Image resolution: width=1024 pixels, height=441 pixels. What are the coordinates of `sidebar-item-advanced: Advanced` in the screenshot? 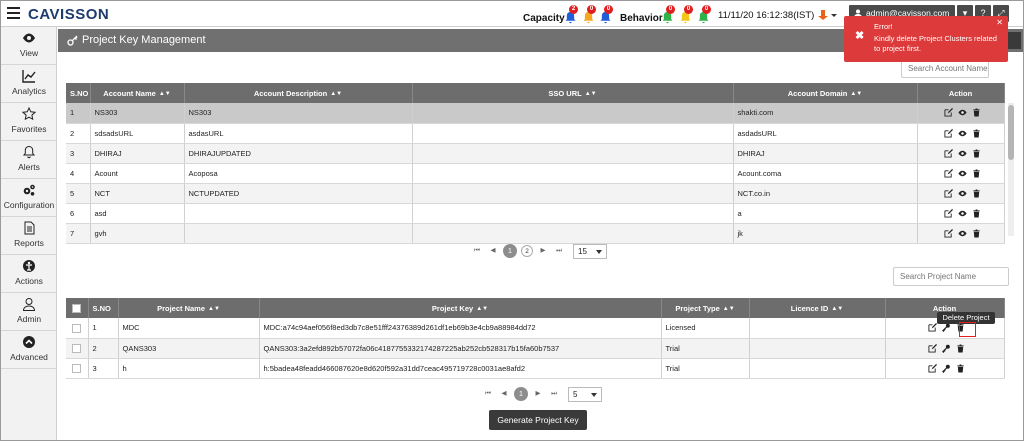 It's located at (29, 350).